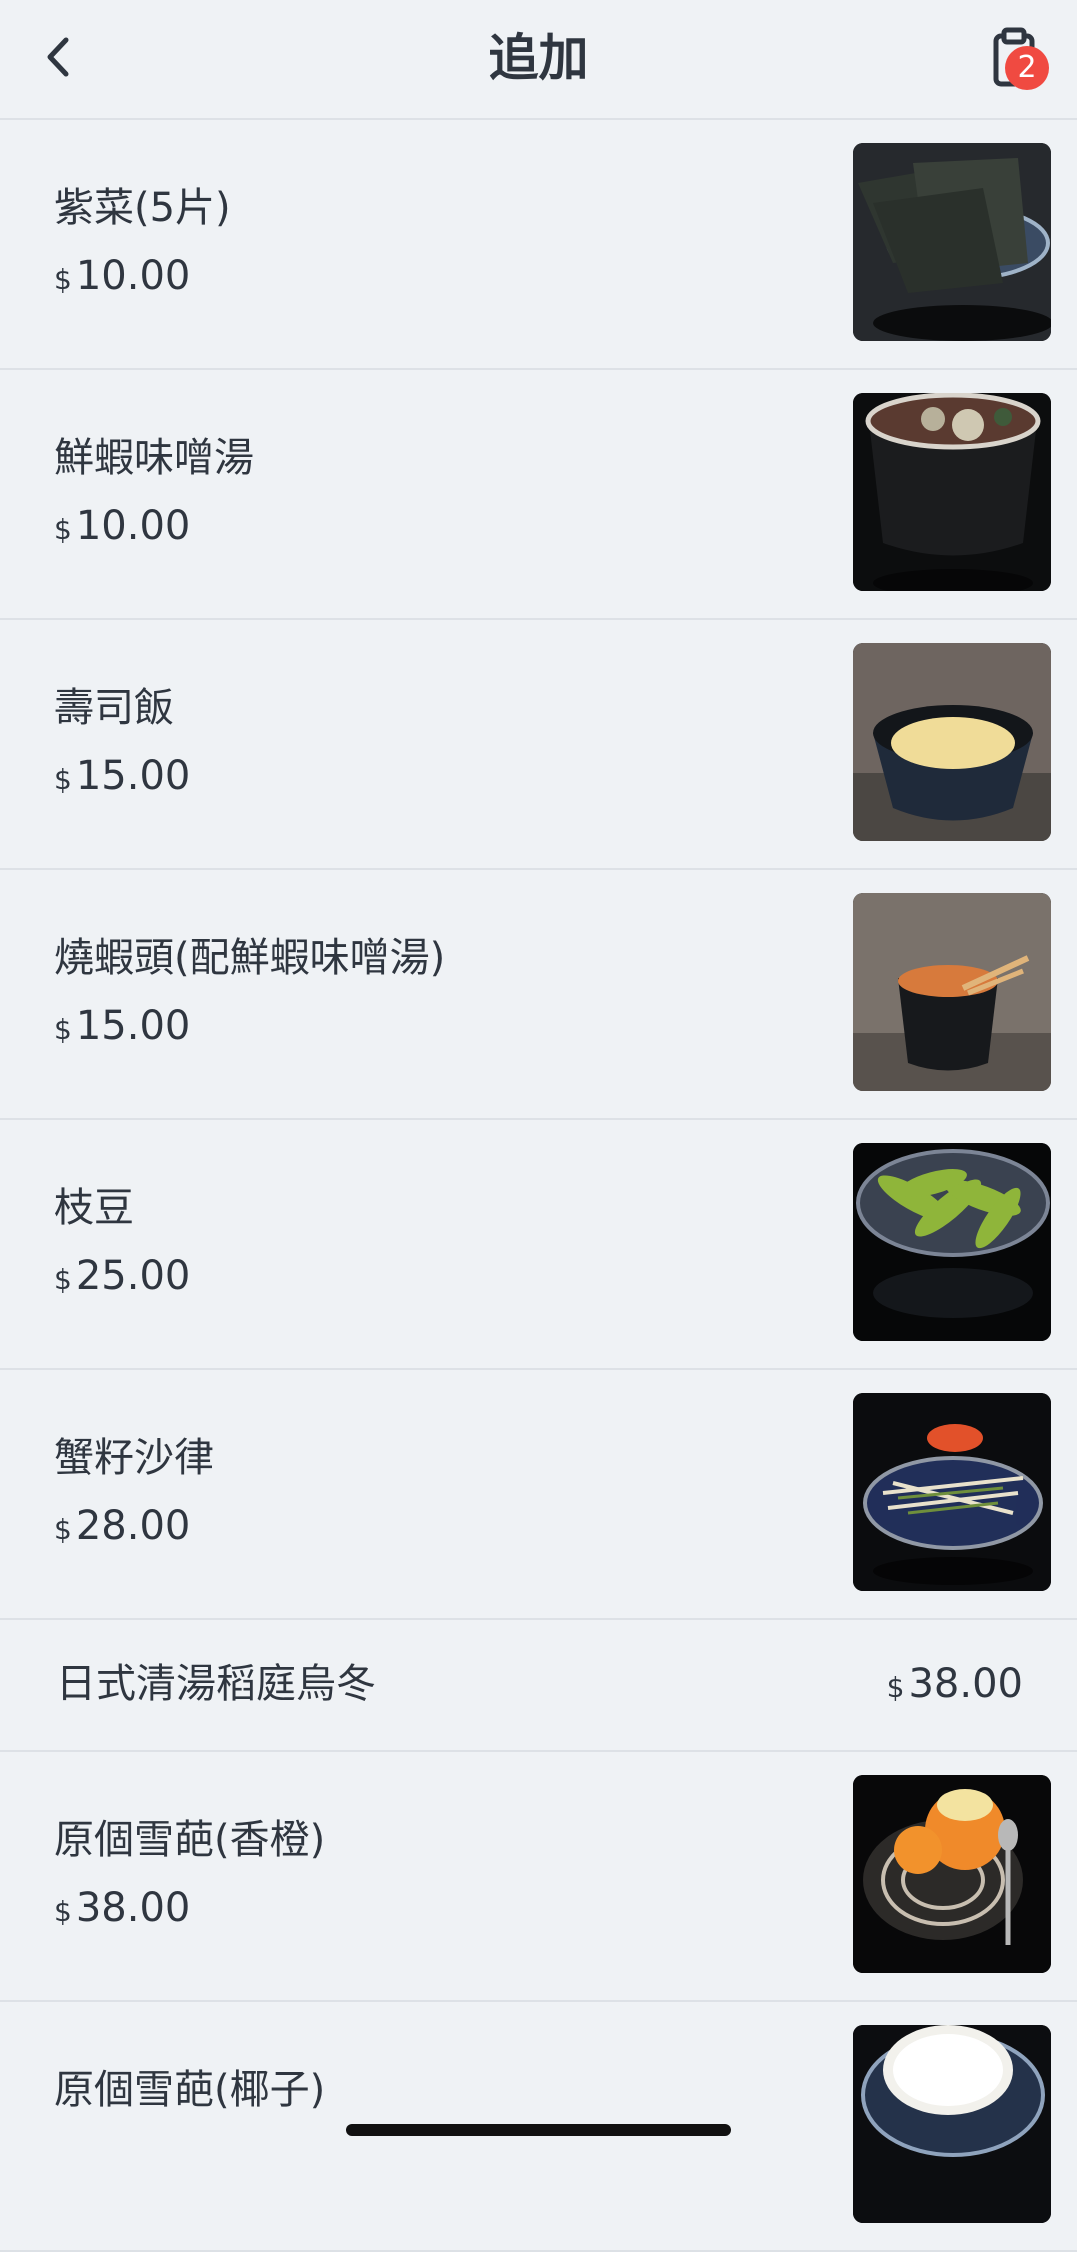  What do you see at coordinates (190, 2090) in the screenshot?
I see `item-name: 原個雪葩(椰子)` at bounding box center [190, 2090].